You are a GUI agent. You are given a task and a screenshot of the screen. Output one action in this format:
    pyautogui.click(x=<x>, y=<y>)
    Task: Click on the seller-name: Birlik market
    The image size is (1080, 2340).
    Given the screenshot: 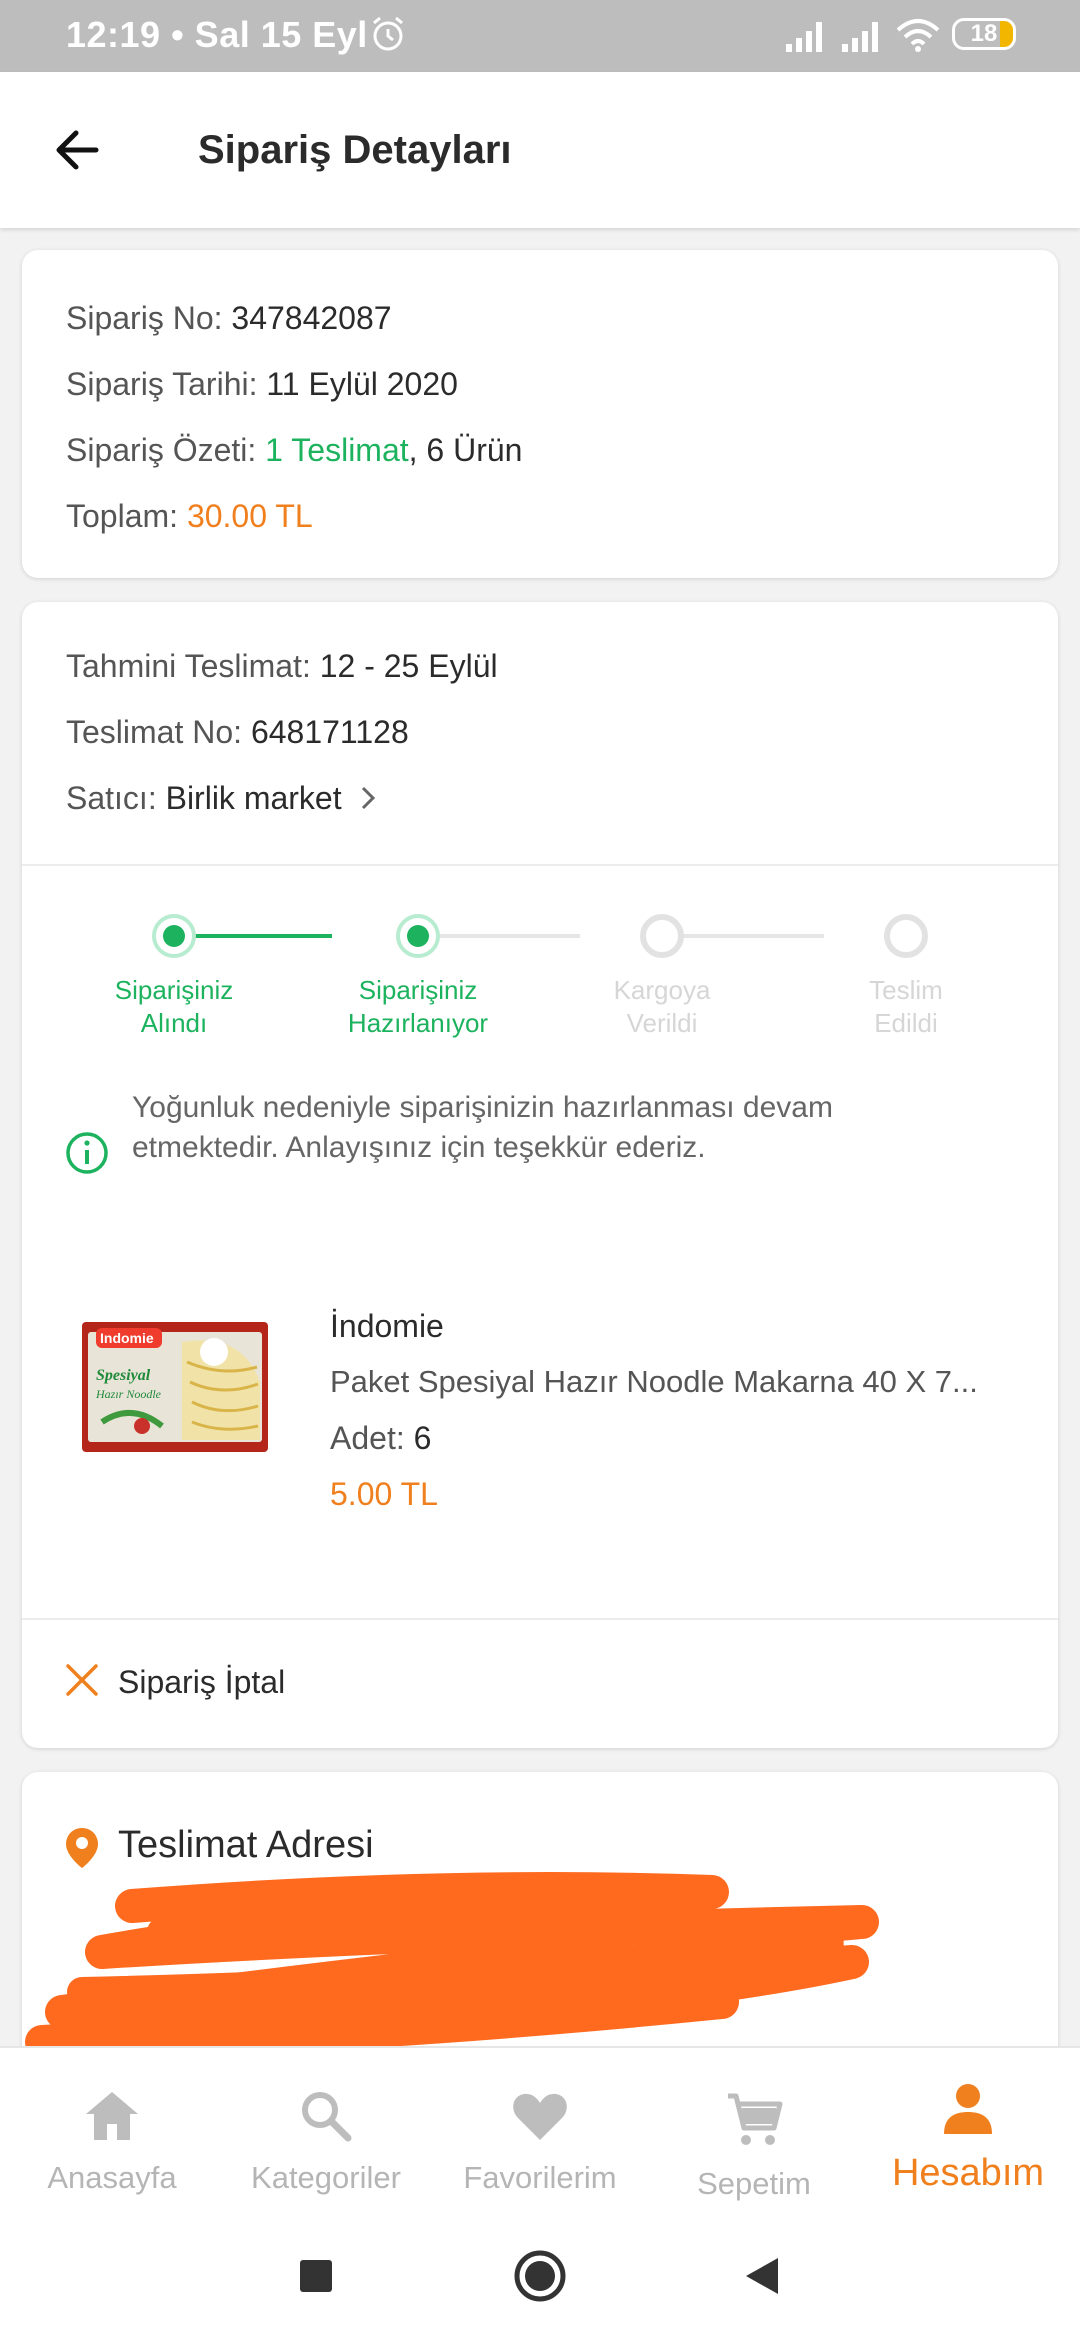 What is the action you would take?
    pyautogui.click(x=254, y=798)
    